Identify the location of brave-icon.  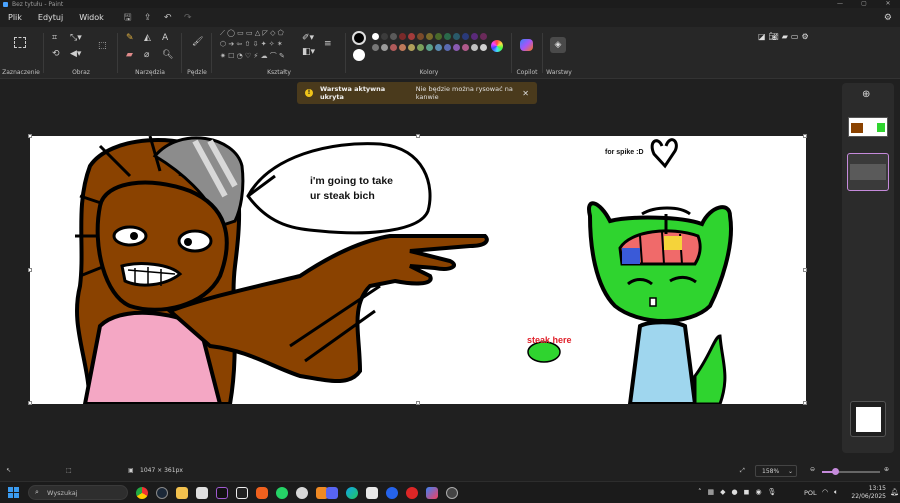
(262, 493).